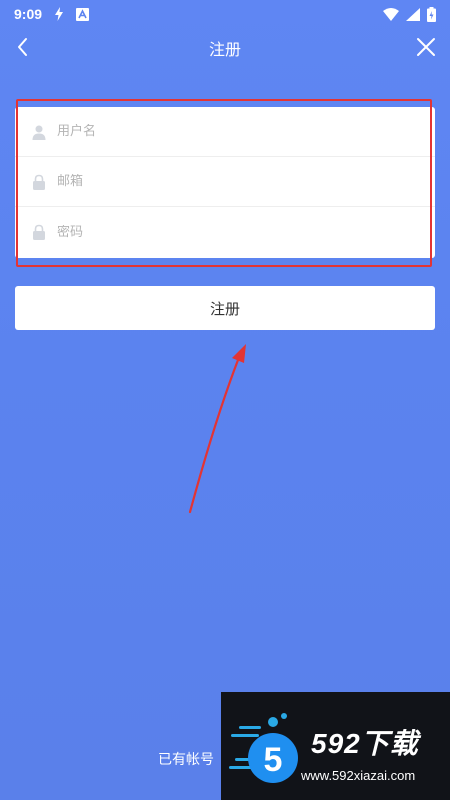 The width and height of the screenshot is (450, 800). Describe the element at coordinates (273, 760) in the screenshot. I see `watermark-digit: 5` at that location.